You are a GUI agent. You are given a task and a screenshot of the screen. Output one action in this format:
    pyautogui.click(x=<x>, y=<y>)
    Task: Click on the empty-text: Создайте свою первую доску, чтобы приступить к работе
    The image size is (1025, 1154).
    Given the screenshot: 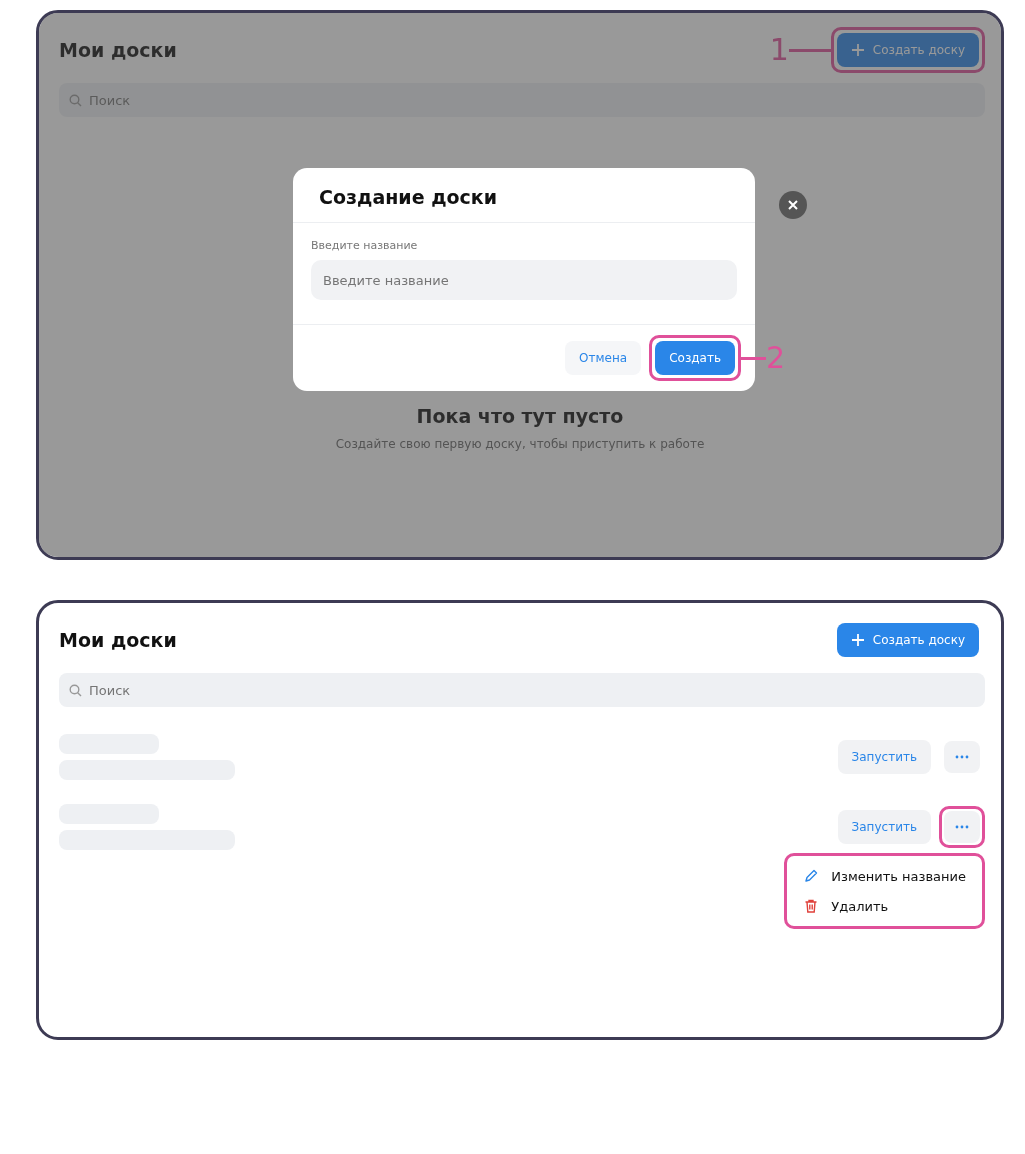 What is the action you would take?
    pyautogui.click(x=520, y=444)
    